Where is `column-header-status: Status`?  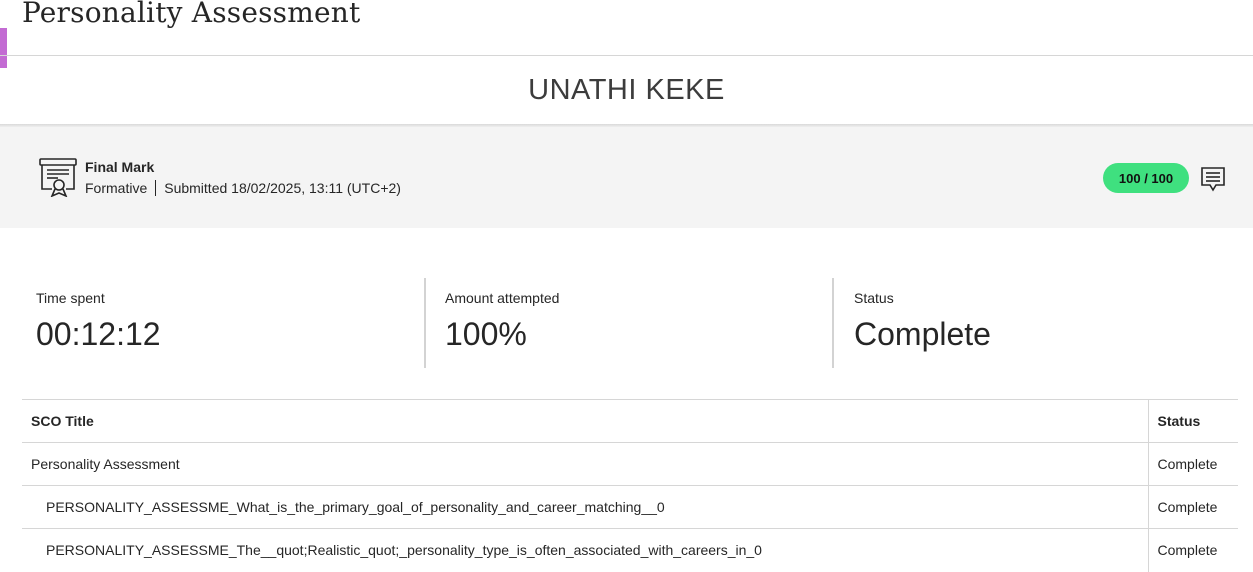 column-header-status: Status is located at coordinates (1192, 421).